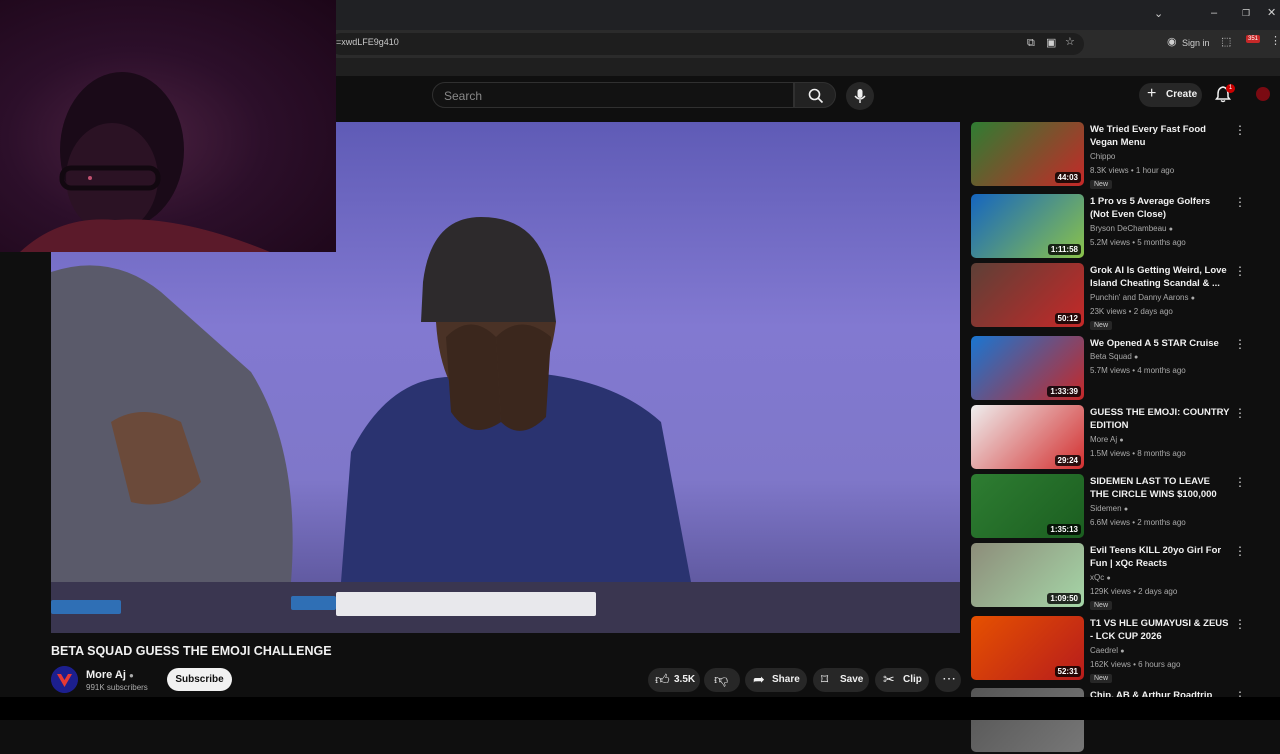 The height and width of the screenshot is (754, 1280). What do you see at coordinates (1134, 591) in the screenshot?
I see `recommendation-meta: 129K views • 2 days ago` at bounding box center [1134, 591].